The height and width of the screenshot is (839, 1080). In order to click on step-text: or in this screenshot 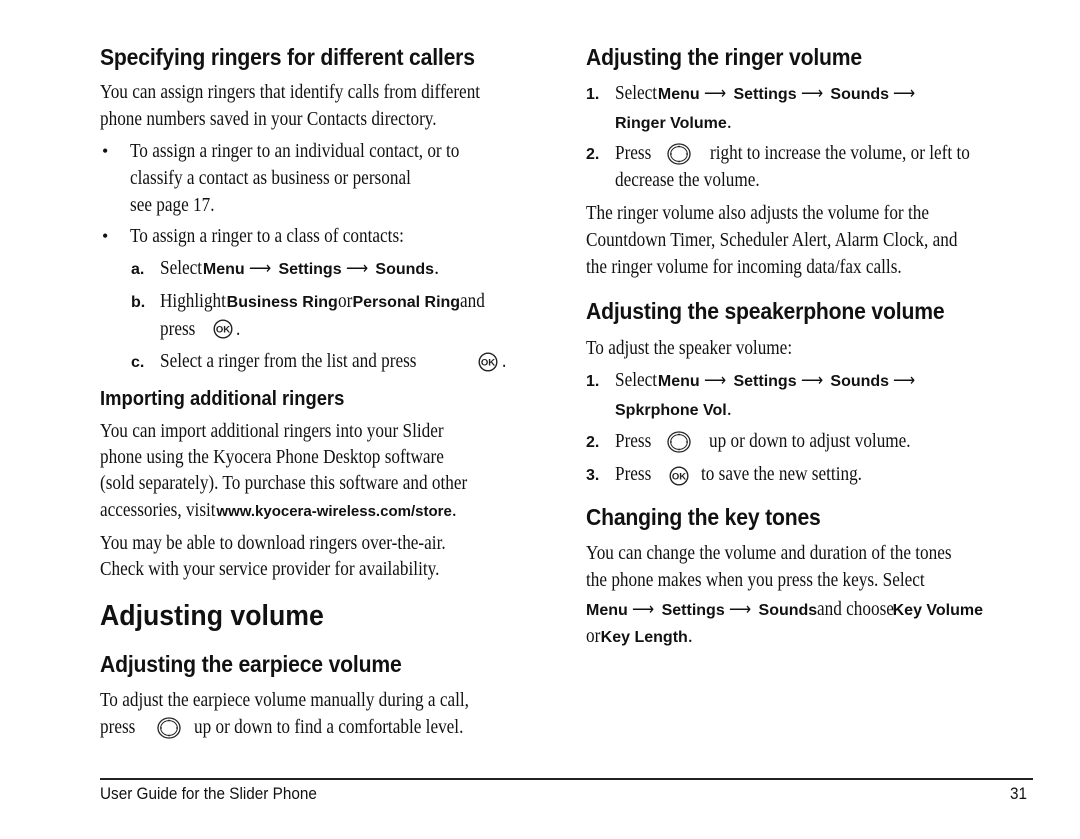, I will do `click(345, 301)`.